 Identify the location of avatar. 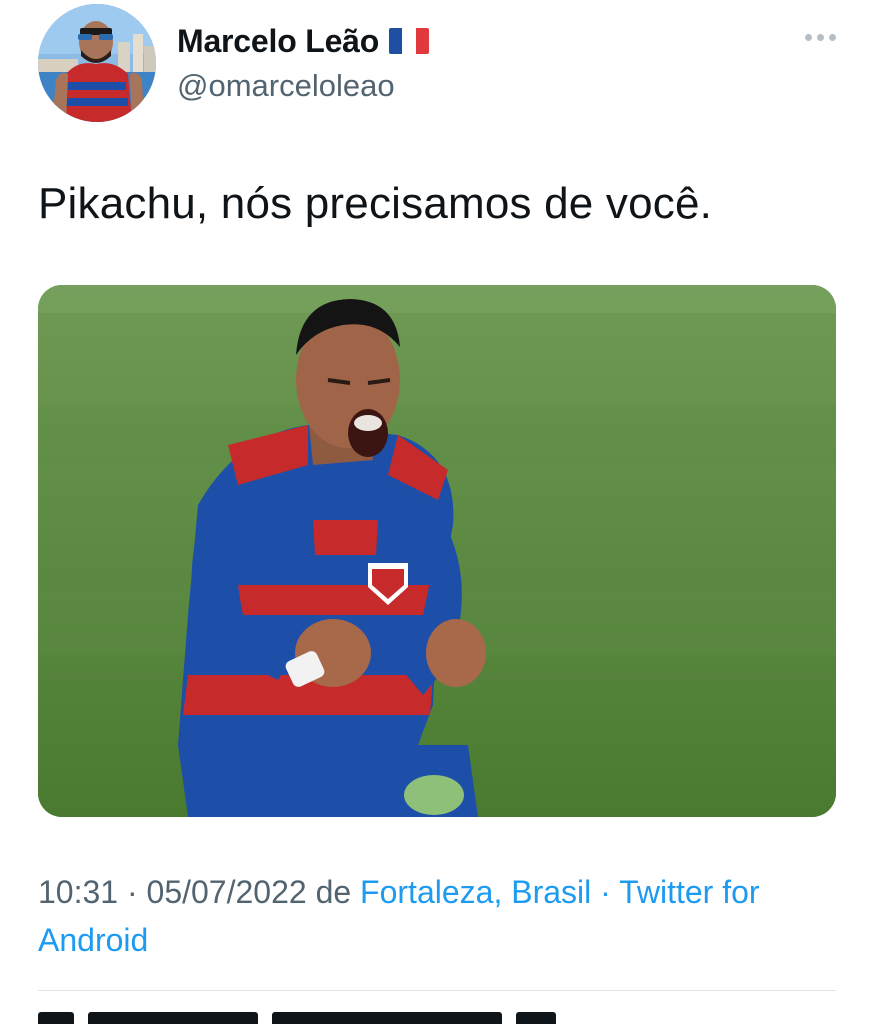
(97, 63).